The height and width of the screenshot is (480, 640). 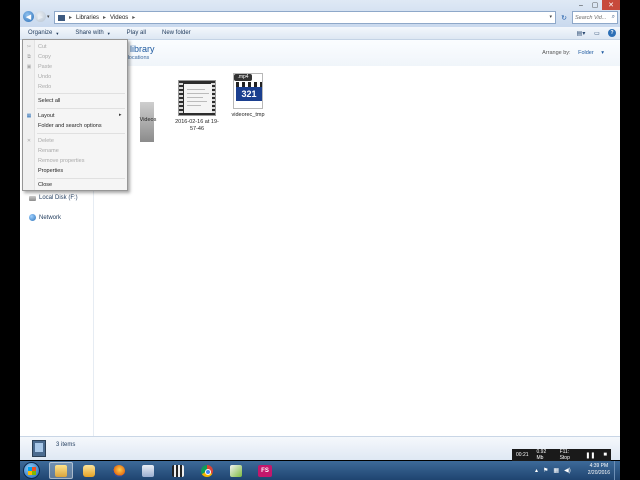 I want to click on item-count: 3 items, so click(x=66, y=445).